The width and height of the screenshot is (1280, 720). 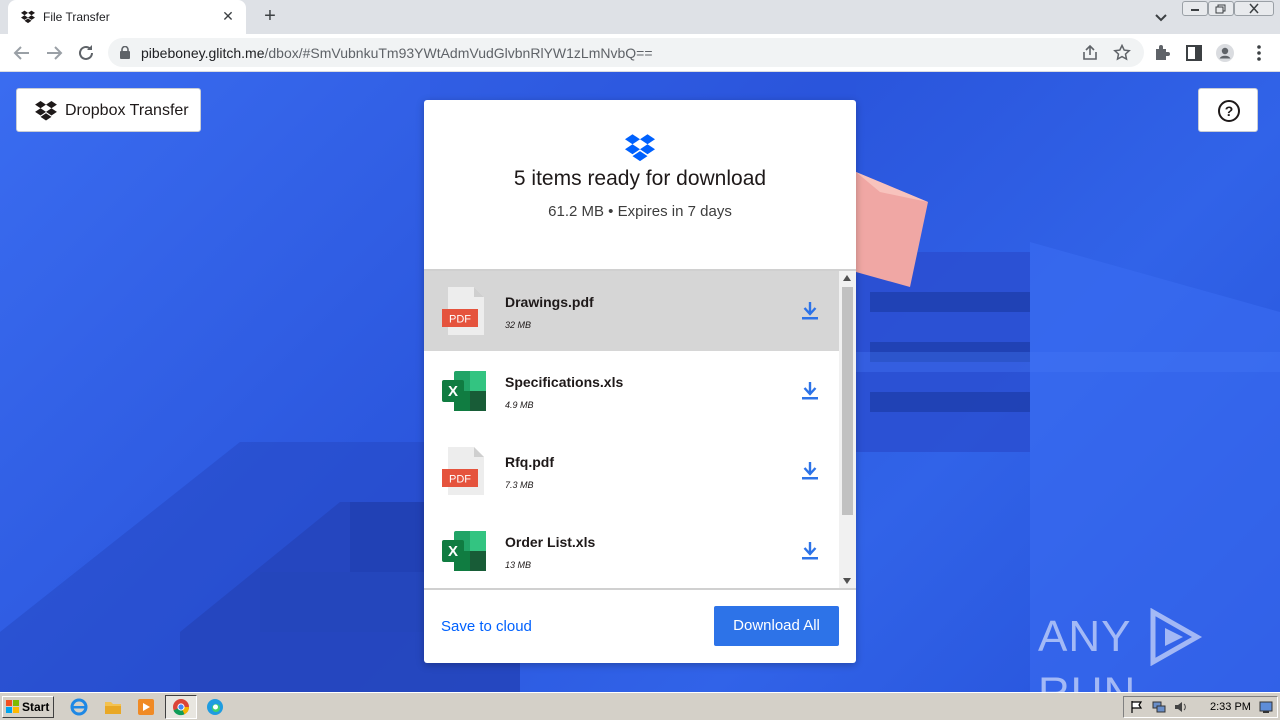 I want to click on restore-button, so click(x=1221, y=8).